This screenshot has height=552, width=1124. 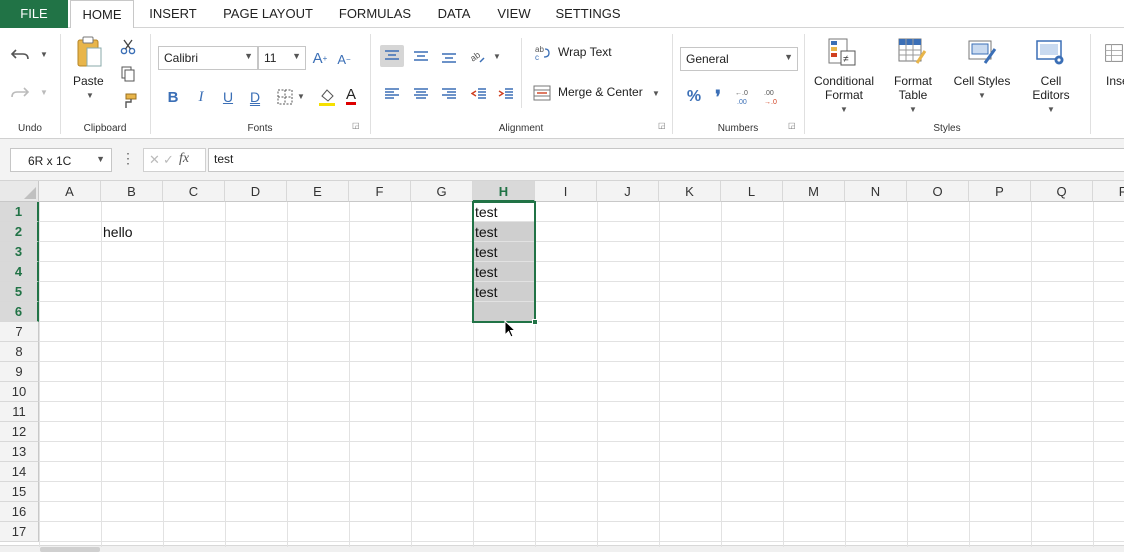 I want to click on column-header-r: R, so click(x=1108, y=191).